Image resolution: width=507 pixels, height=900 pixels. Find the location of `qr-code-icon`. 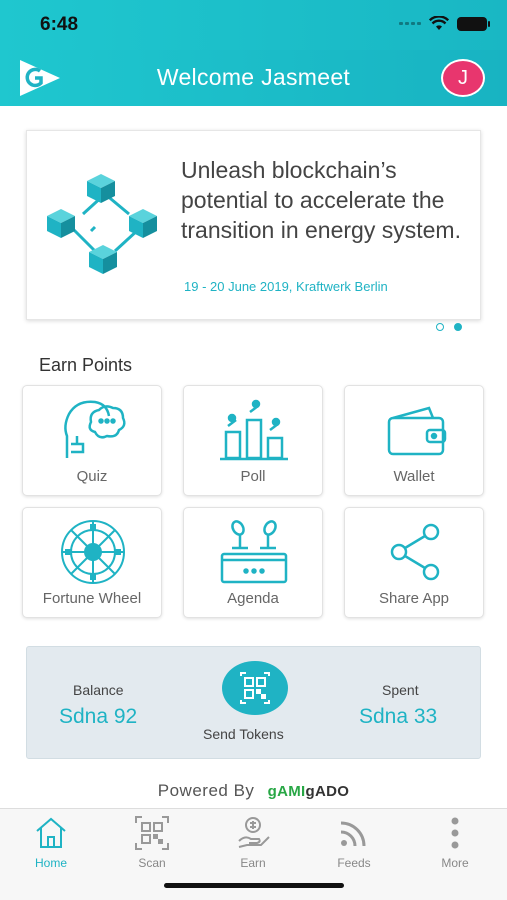

qr-code-icon is located at coordinates (255, 688).